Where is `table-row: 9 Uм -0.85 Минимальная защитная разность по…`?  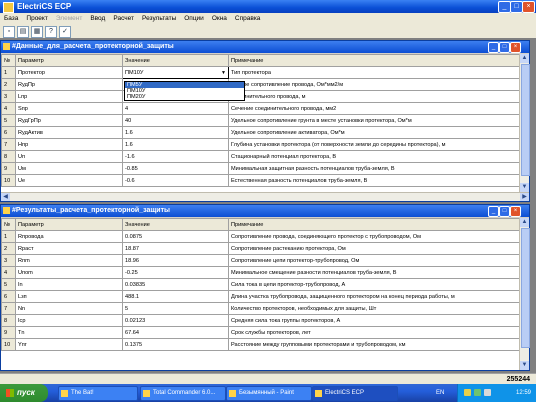 table-row: 9 Uм -0.85 Минимальная защитная разность по… is located at coordinates (260, 168).